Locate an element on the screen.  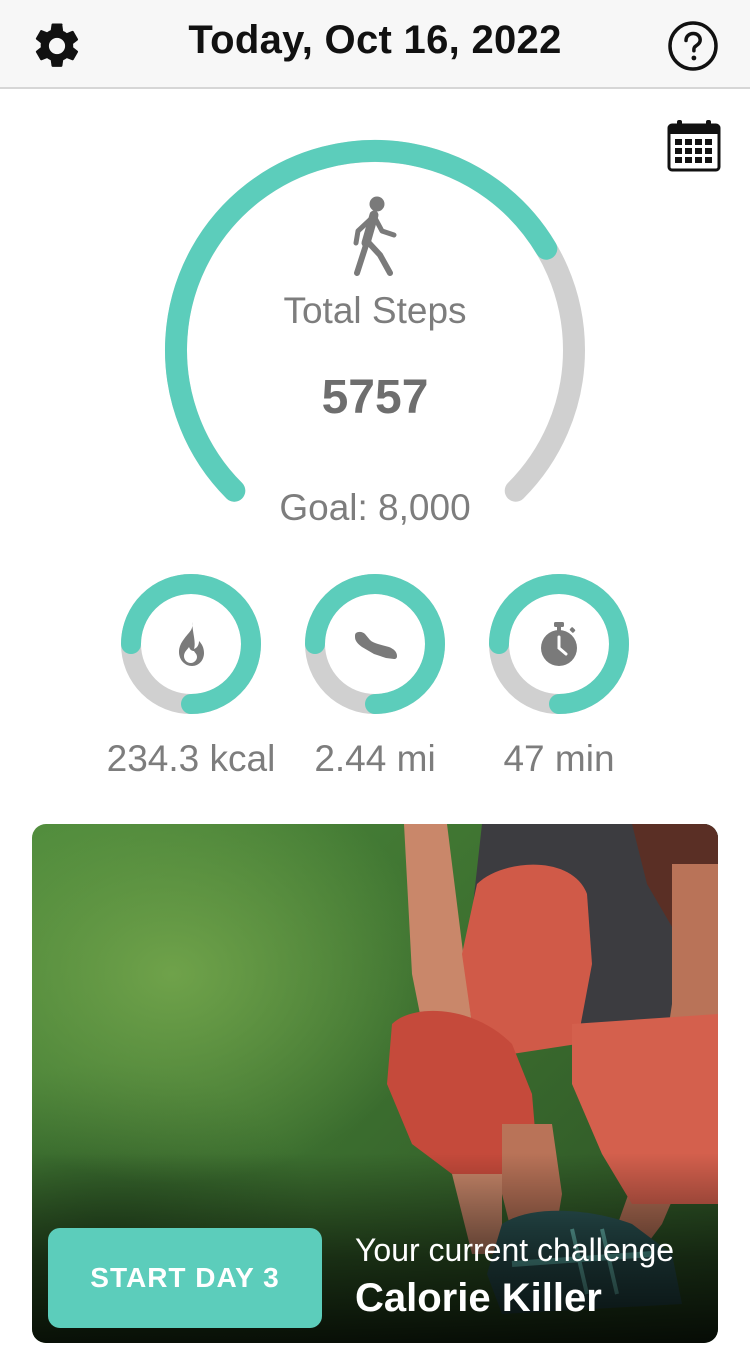
steps-goal: Goal: 8,000 is located at coordinates (375, 507).